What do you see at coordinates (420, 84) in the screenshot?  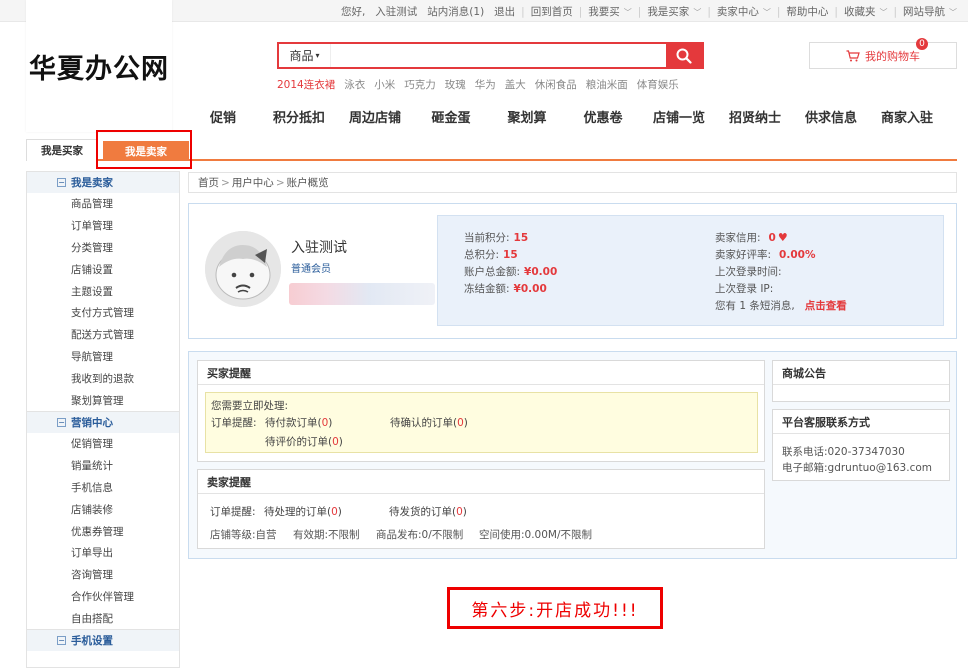 I see `hot-word-link: 巧克力` at bounding box center [420, 84].